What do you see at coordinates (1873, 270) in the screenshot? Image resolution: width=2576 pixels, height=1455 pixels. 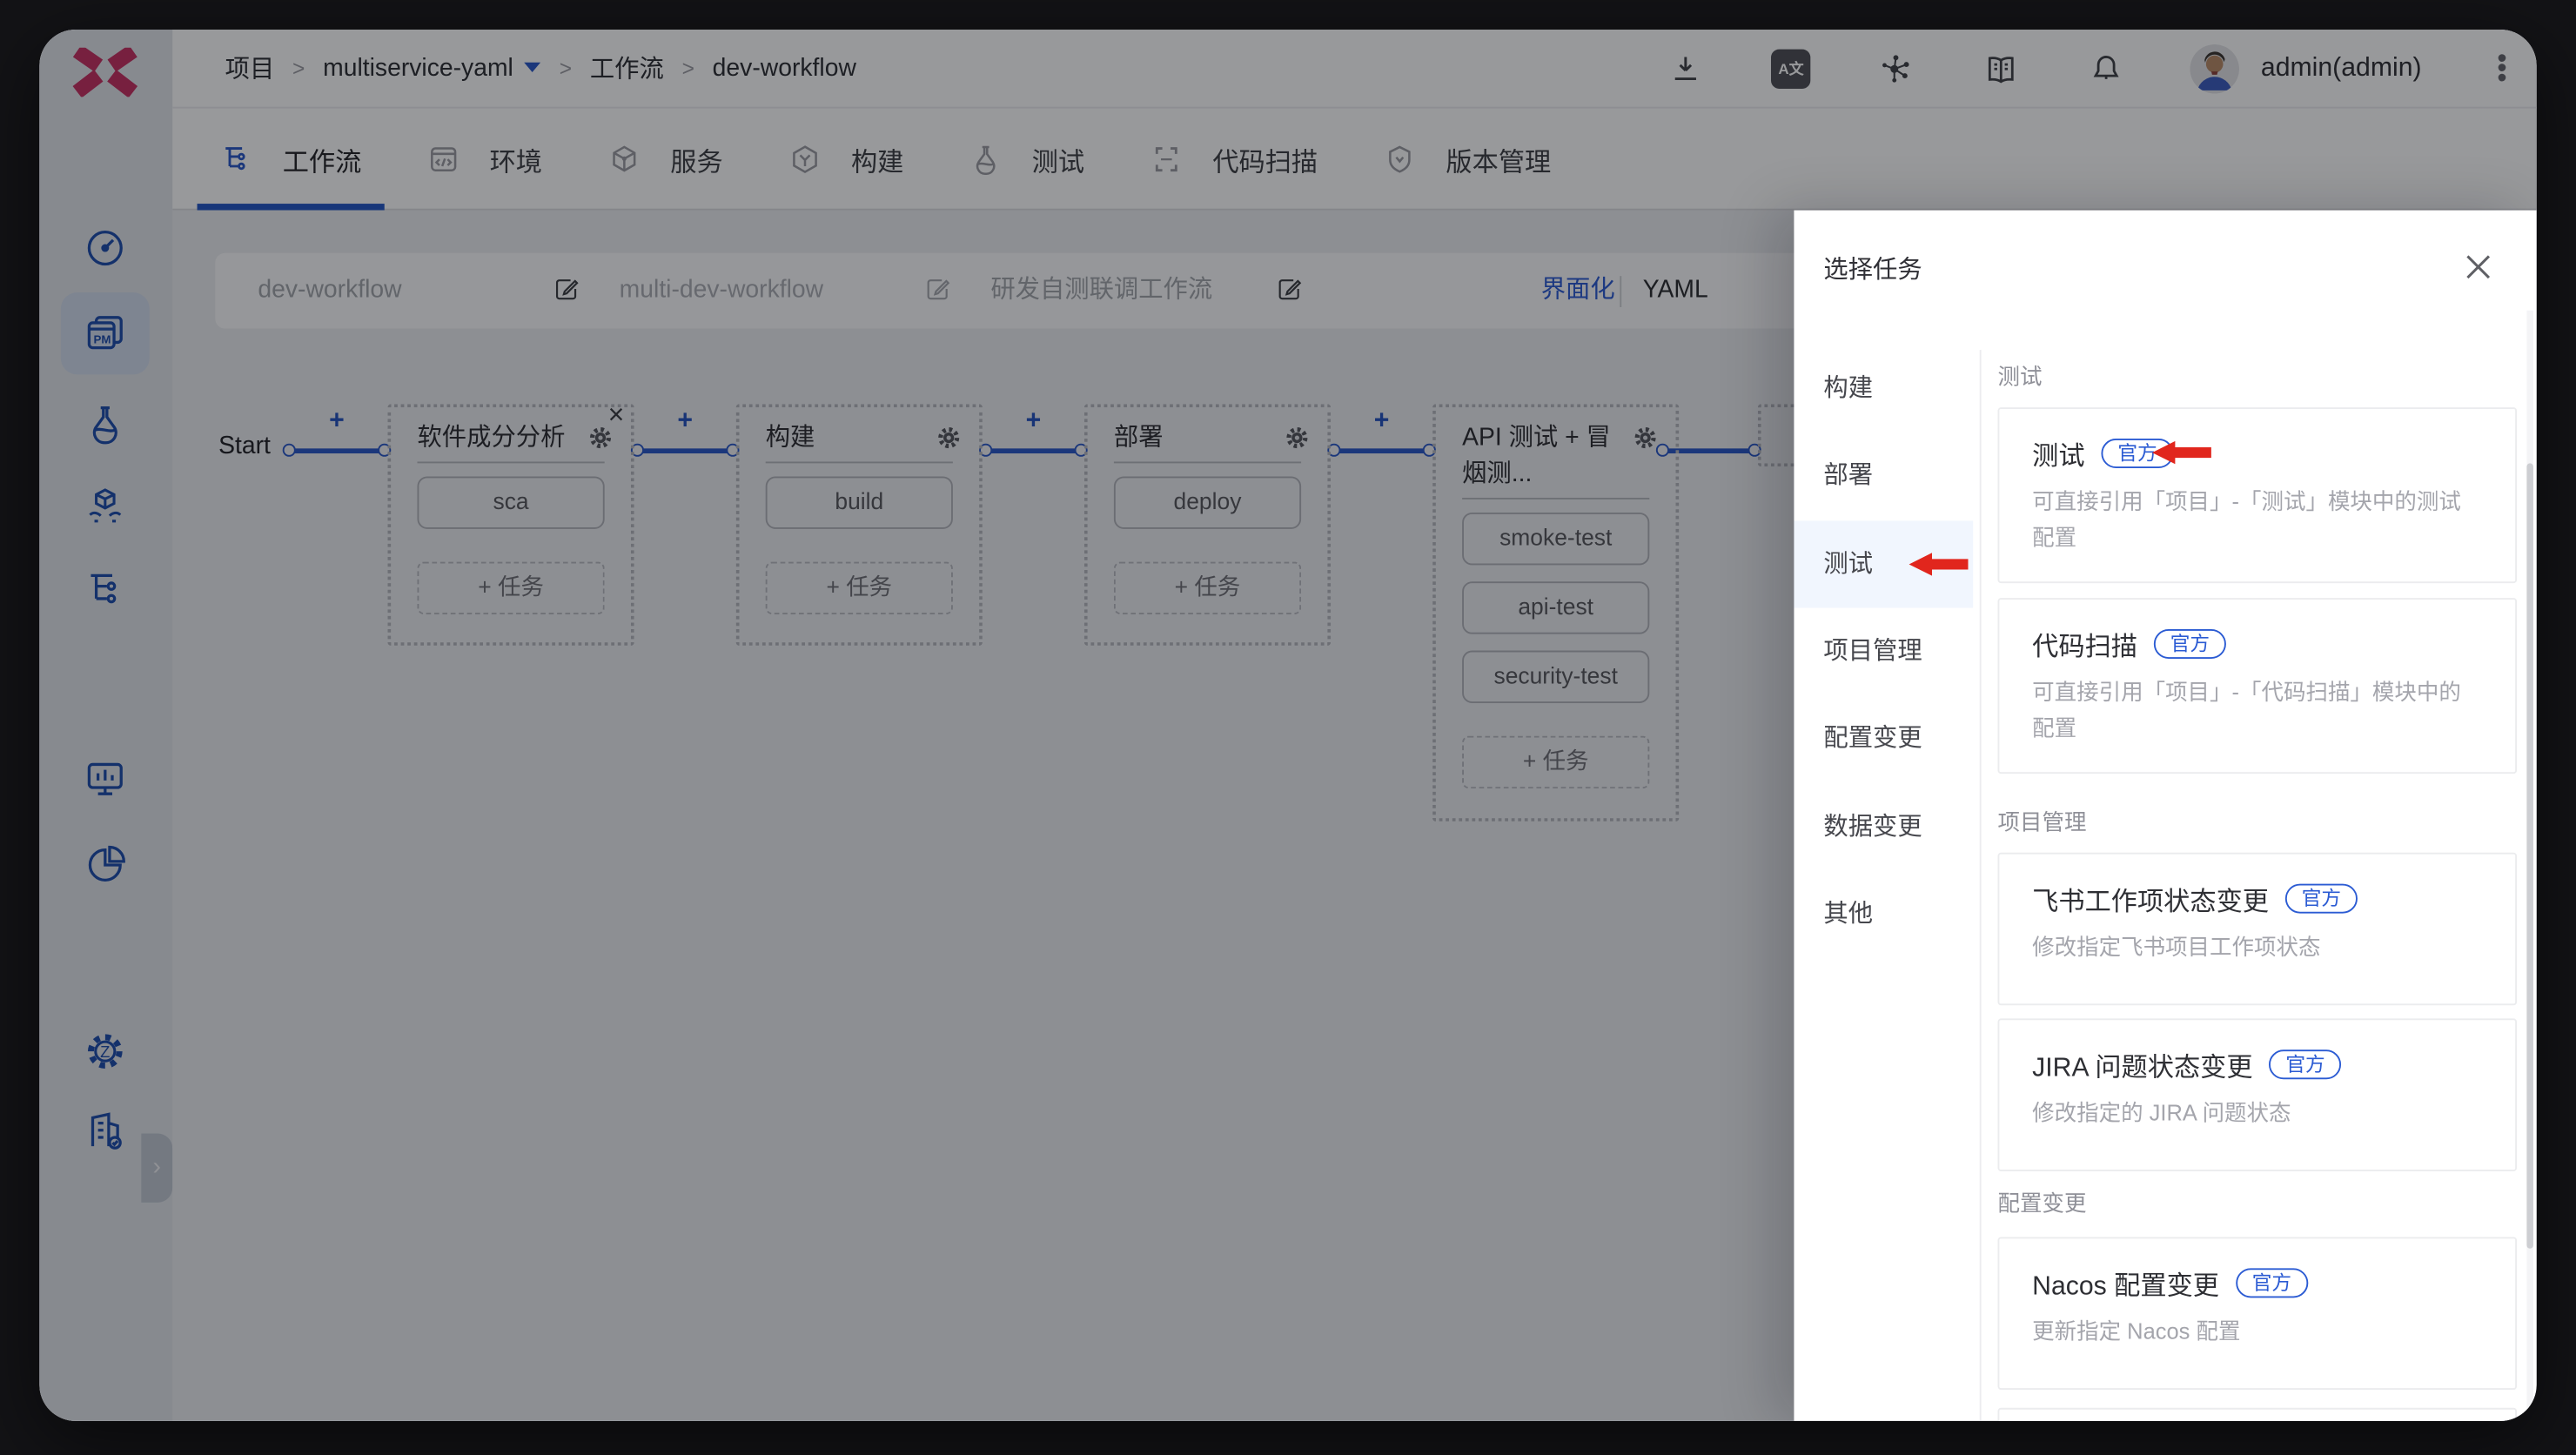 I see `modal-title: 选择任务` at bounding box center [1873, 270].